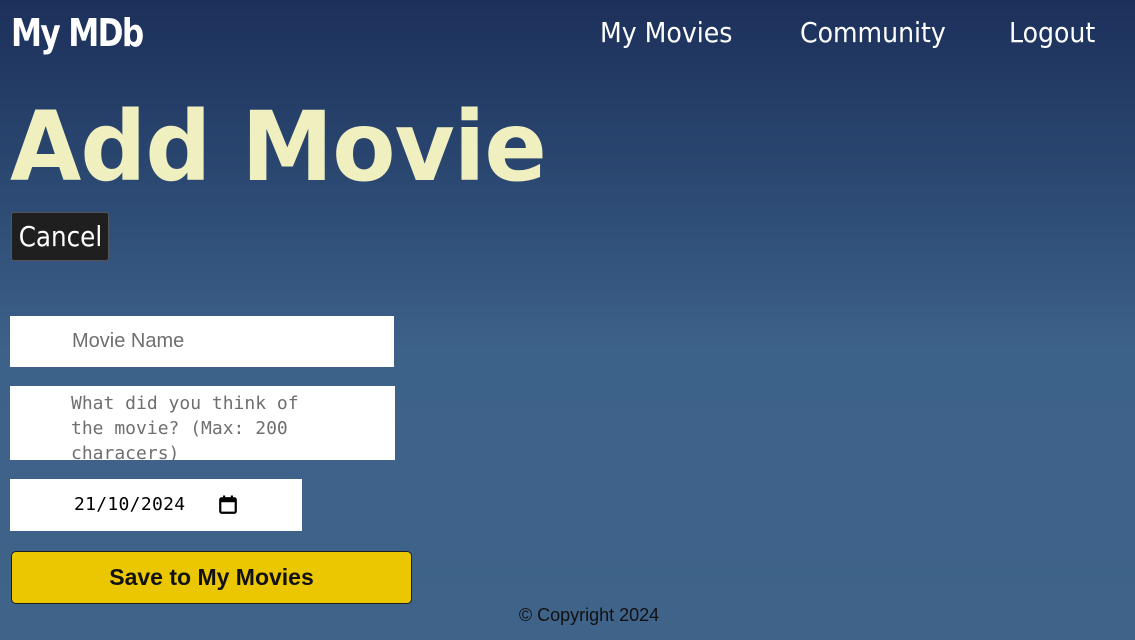 The height and width of the screenshot is (640, 1135). What do you see at coordinates (202, 341) in the screenshot?
I see `movie-name-input` at bounding box center [202, 341].